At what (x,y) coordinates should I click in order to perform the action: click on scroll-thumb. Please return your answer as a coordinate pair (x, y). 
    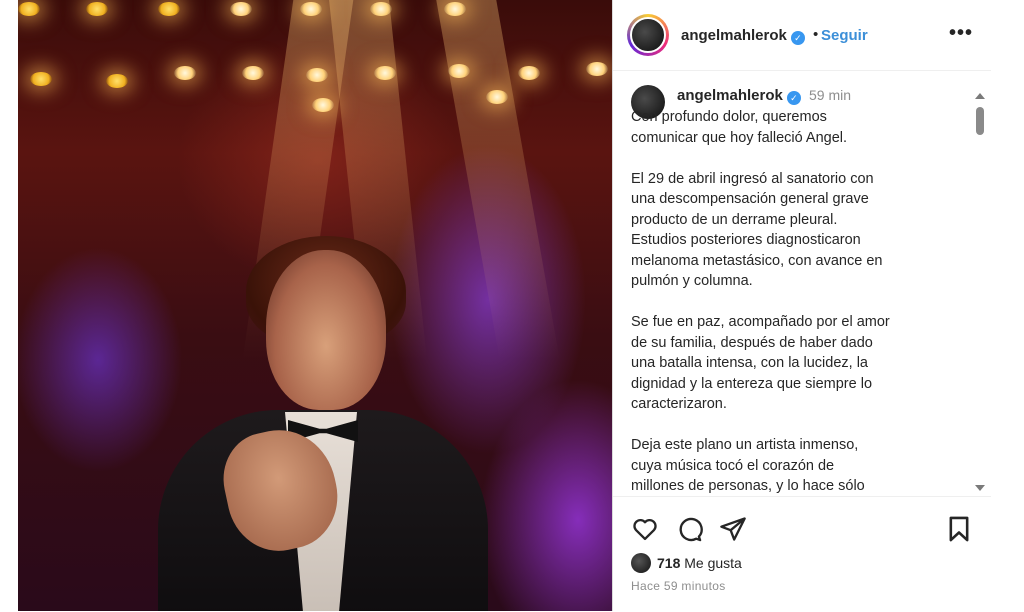
    Looking at the image, I should click on (980, 121).